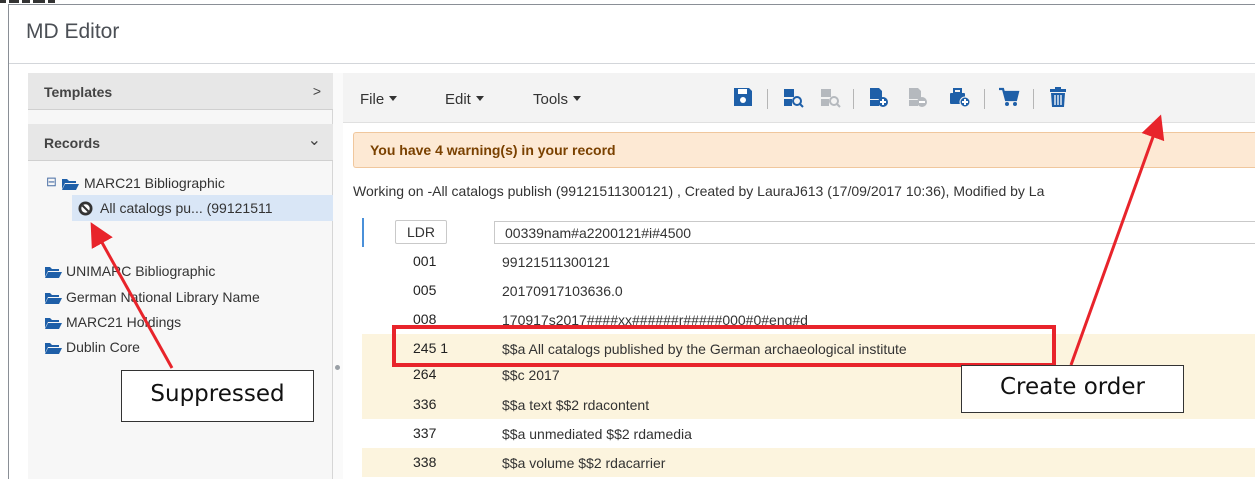  What do you see at coordinates (584, 463) in the screenshot?
I see `field-value: $$a volume $$2 rdacarrier` at bounding box center [584, 463].